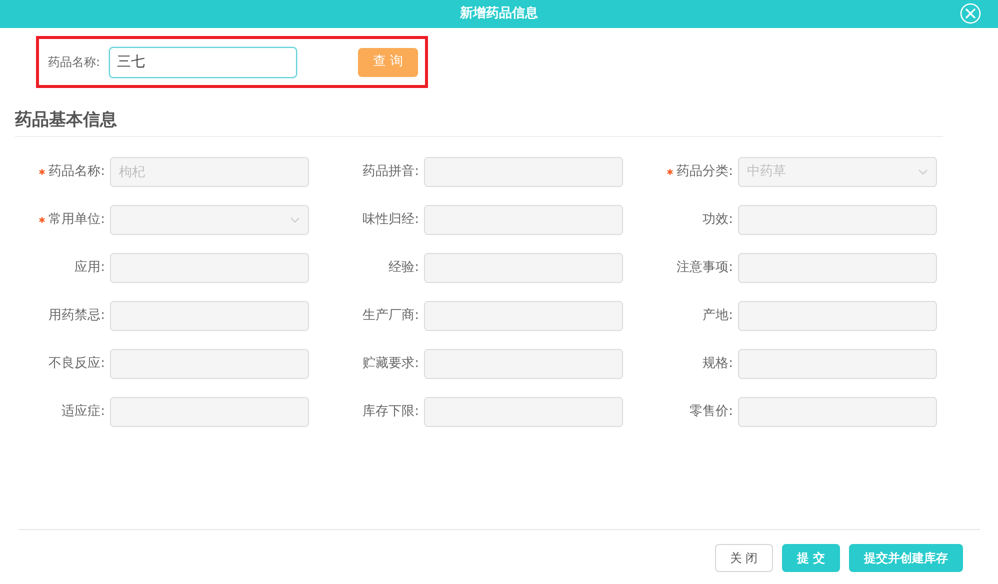 This screenshot has height=584, width=998. Describe the element at coordinates (76, 171) in the screenshot. I see `field-label: 药品名称:` at that location.